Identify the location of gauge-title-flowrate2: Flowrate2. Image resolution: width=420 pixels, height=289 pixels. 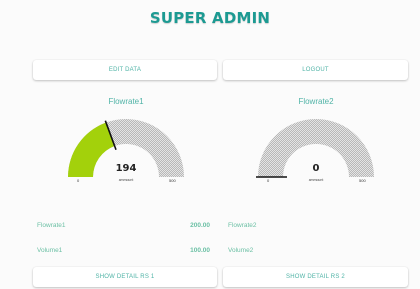
(316, 101).